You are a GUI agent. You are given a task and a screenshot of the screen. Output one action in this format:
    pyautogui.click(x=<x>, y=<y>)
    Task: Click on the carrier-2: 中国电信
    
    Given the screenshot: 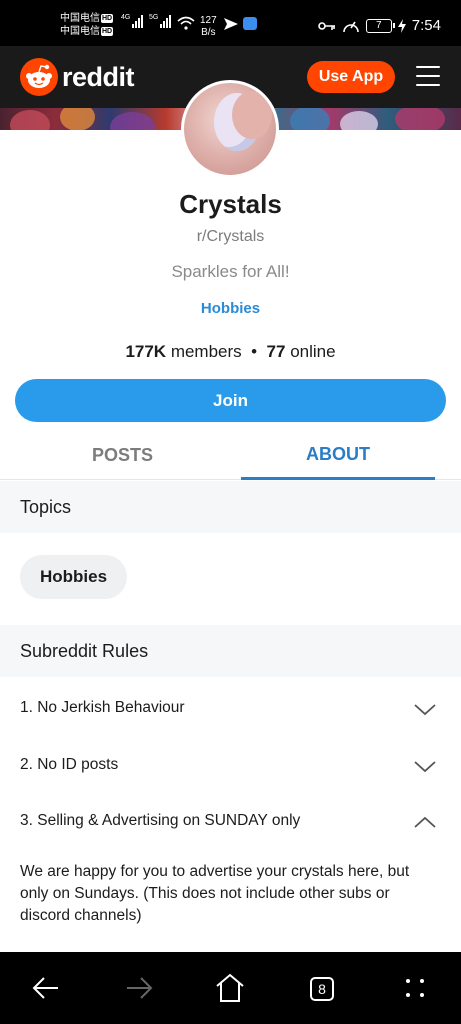 What is the action you would take?
    pyautogui.click(x=80, y=31)
    